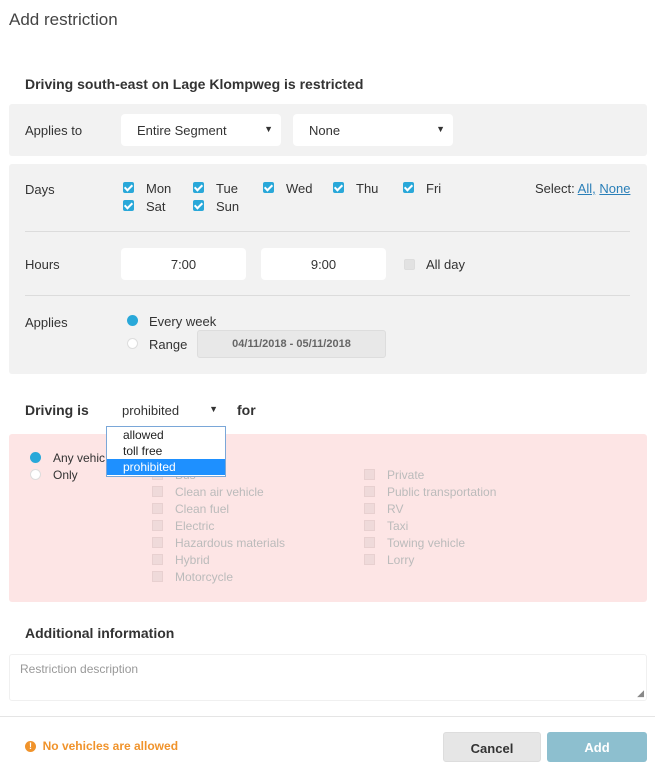  Describe the element at coordinates (166, 435) in the screenshot. I see `dropdown-option-allowed: allowed` at that location.